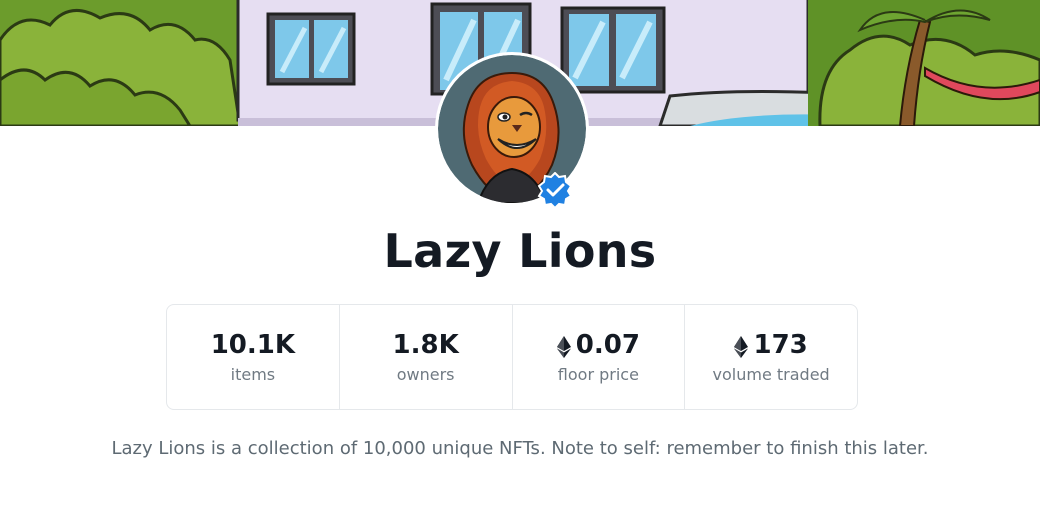  I want to click on stat-volume-traded: 173 volume traded, so click(770, 357).